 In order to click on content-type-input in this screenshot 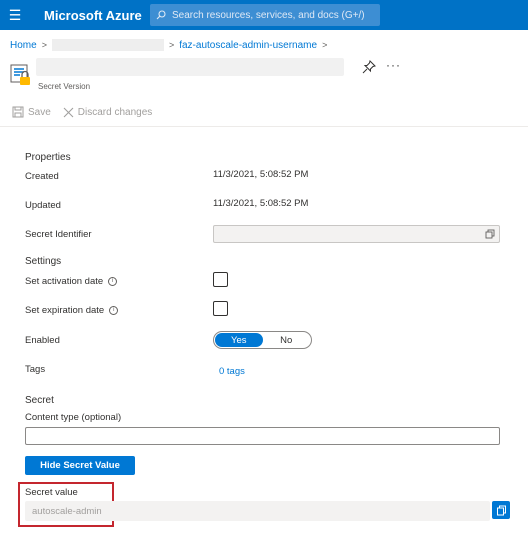, I will do `click(262, 436)`.